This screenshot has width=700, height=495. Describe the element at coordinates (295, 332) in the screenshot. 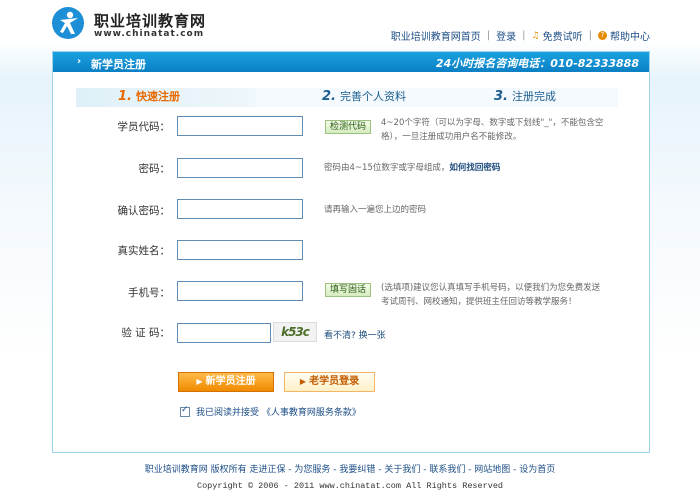

I see `captcha-image: k53c` at that location.